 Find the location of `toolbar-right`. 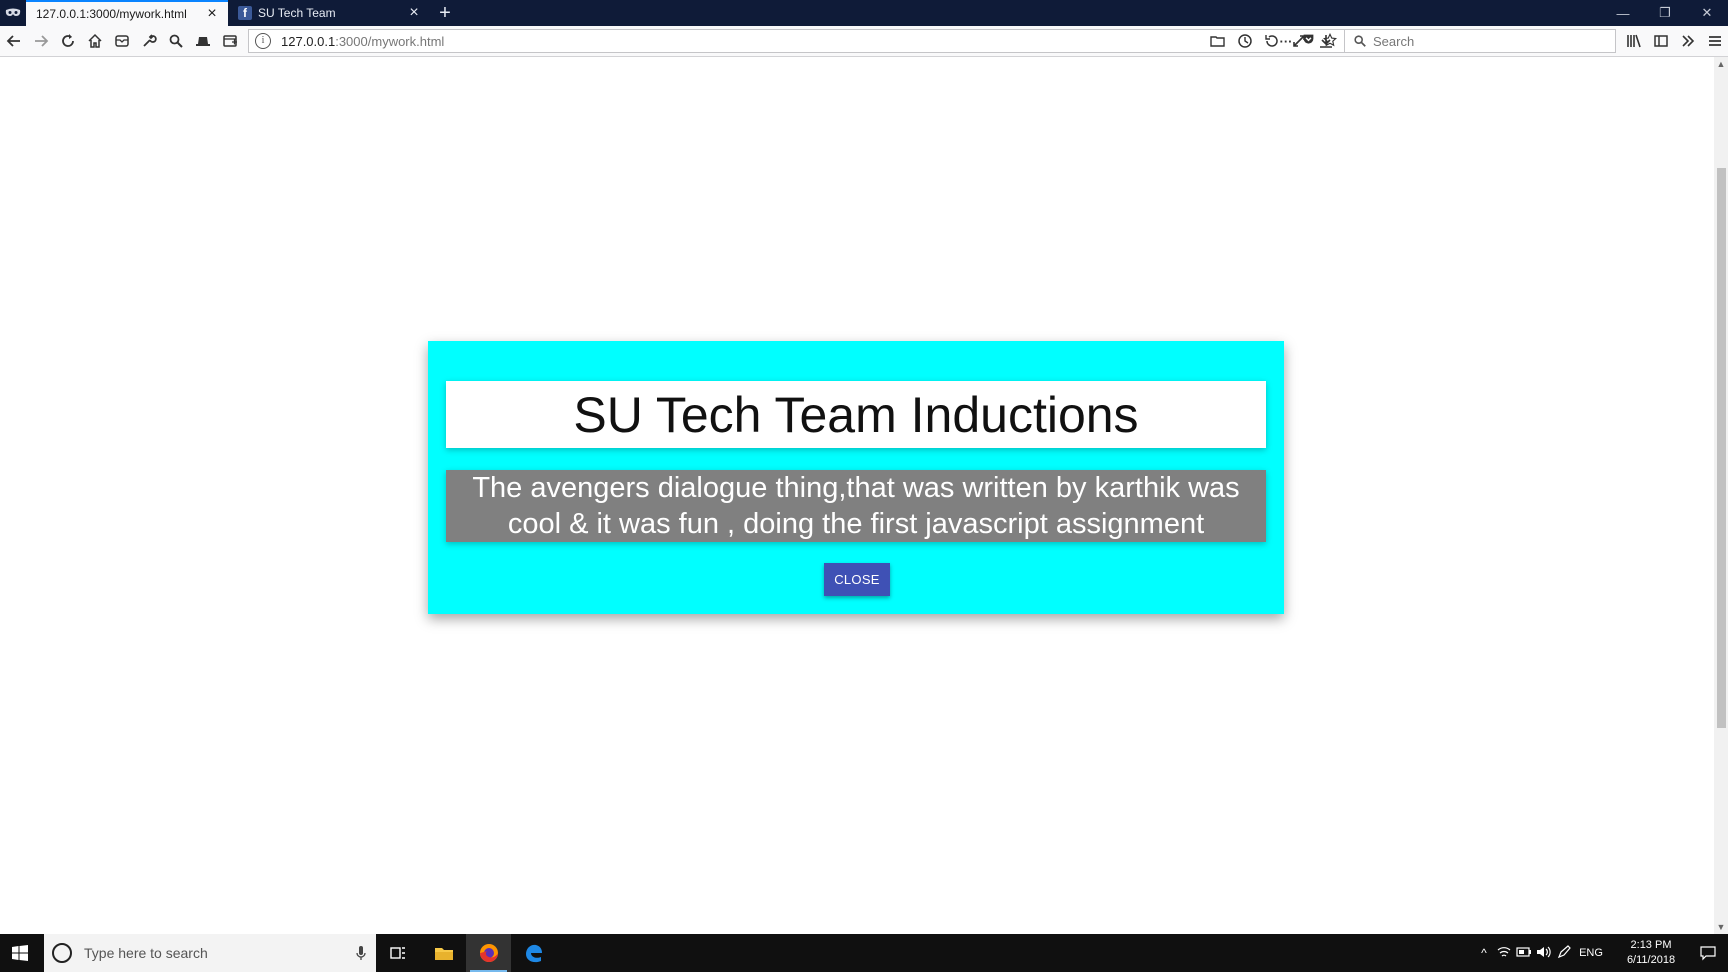

toolbar-right is located at coordinates (1674, 41).